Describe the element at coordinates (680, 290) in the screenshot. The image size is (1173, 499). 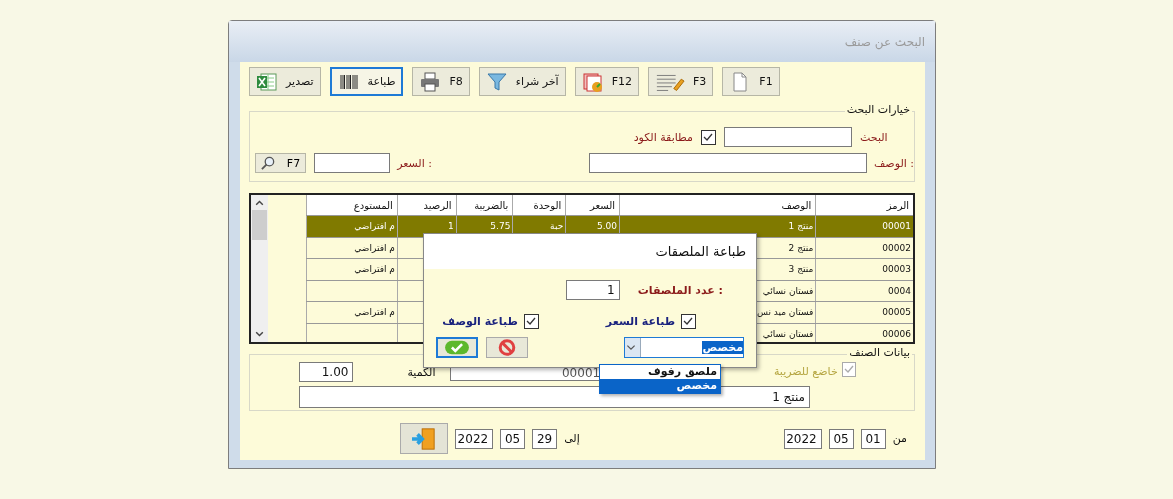
I see `count-label: عدد الملصقات :` at that location.